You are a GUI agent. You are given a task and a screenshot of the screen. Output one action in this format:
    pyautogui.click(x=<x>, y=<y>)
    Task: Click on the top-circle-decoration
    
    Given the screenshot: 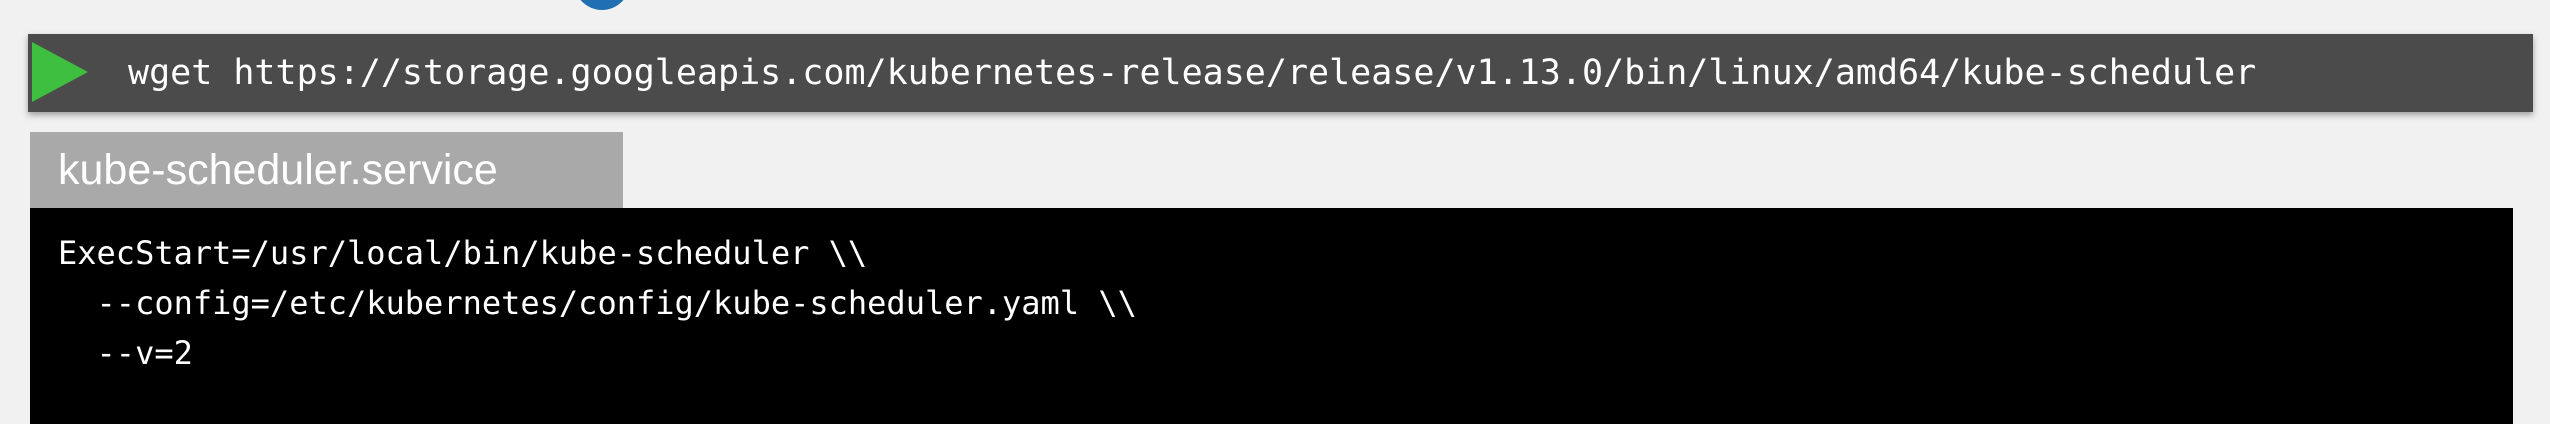 What is the action you would take?
    pyautogui.click(x=602, y=5)
    